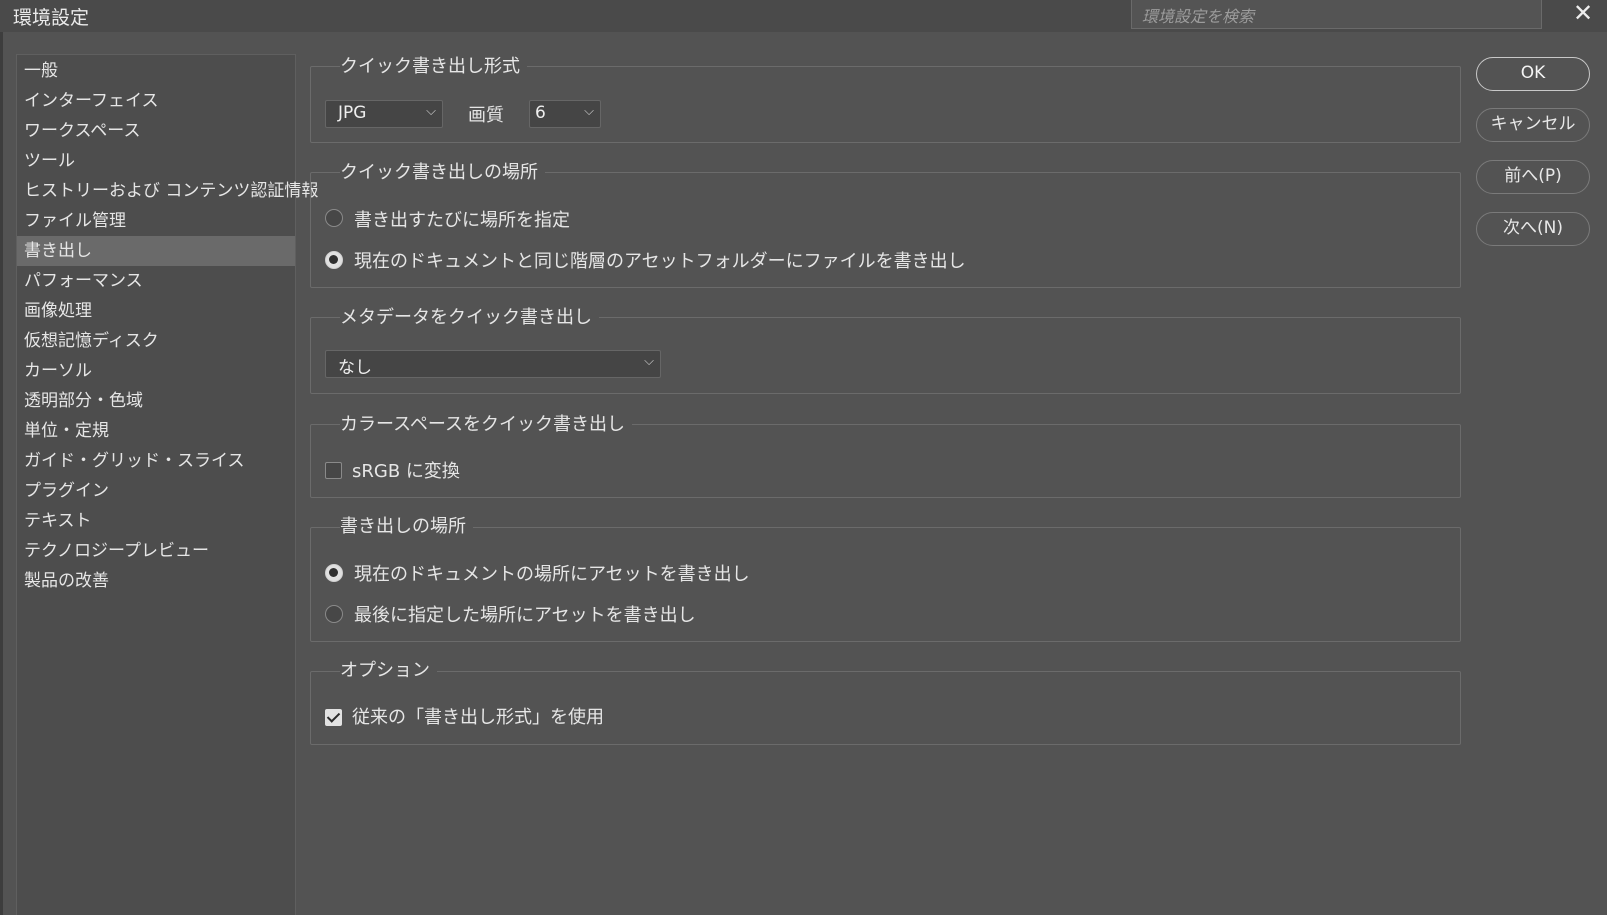 This screenshot has height=915, width=1607. Describe the element at coordinates (1533, 229) in the screenshot. I see `next-button: 次へ(N)` at that location.